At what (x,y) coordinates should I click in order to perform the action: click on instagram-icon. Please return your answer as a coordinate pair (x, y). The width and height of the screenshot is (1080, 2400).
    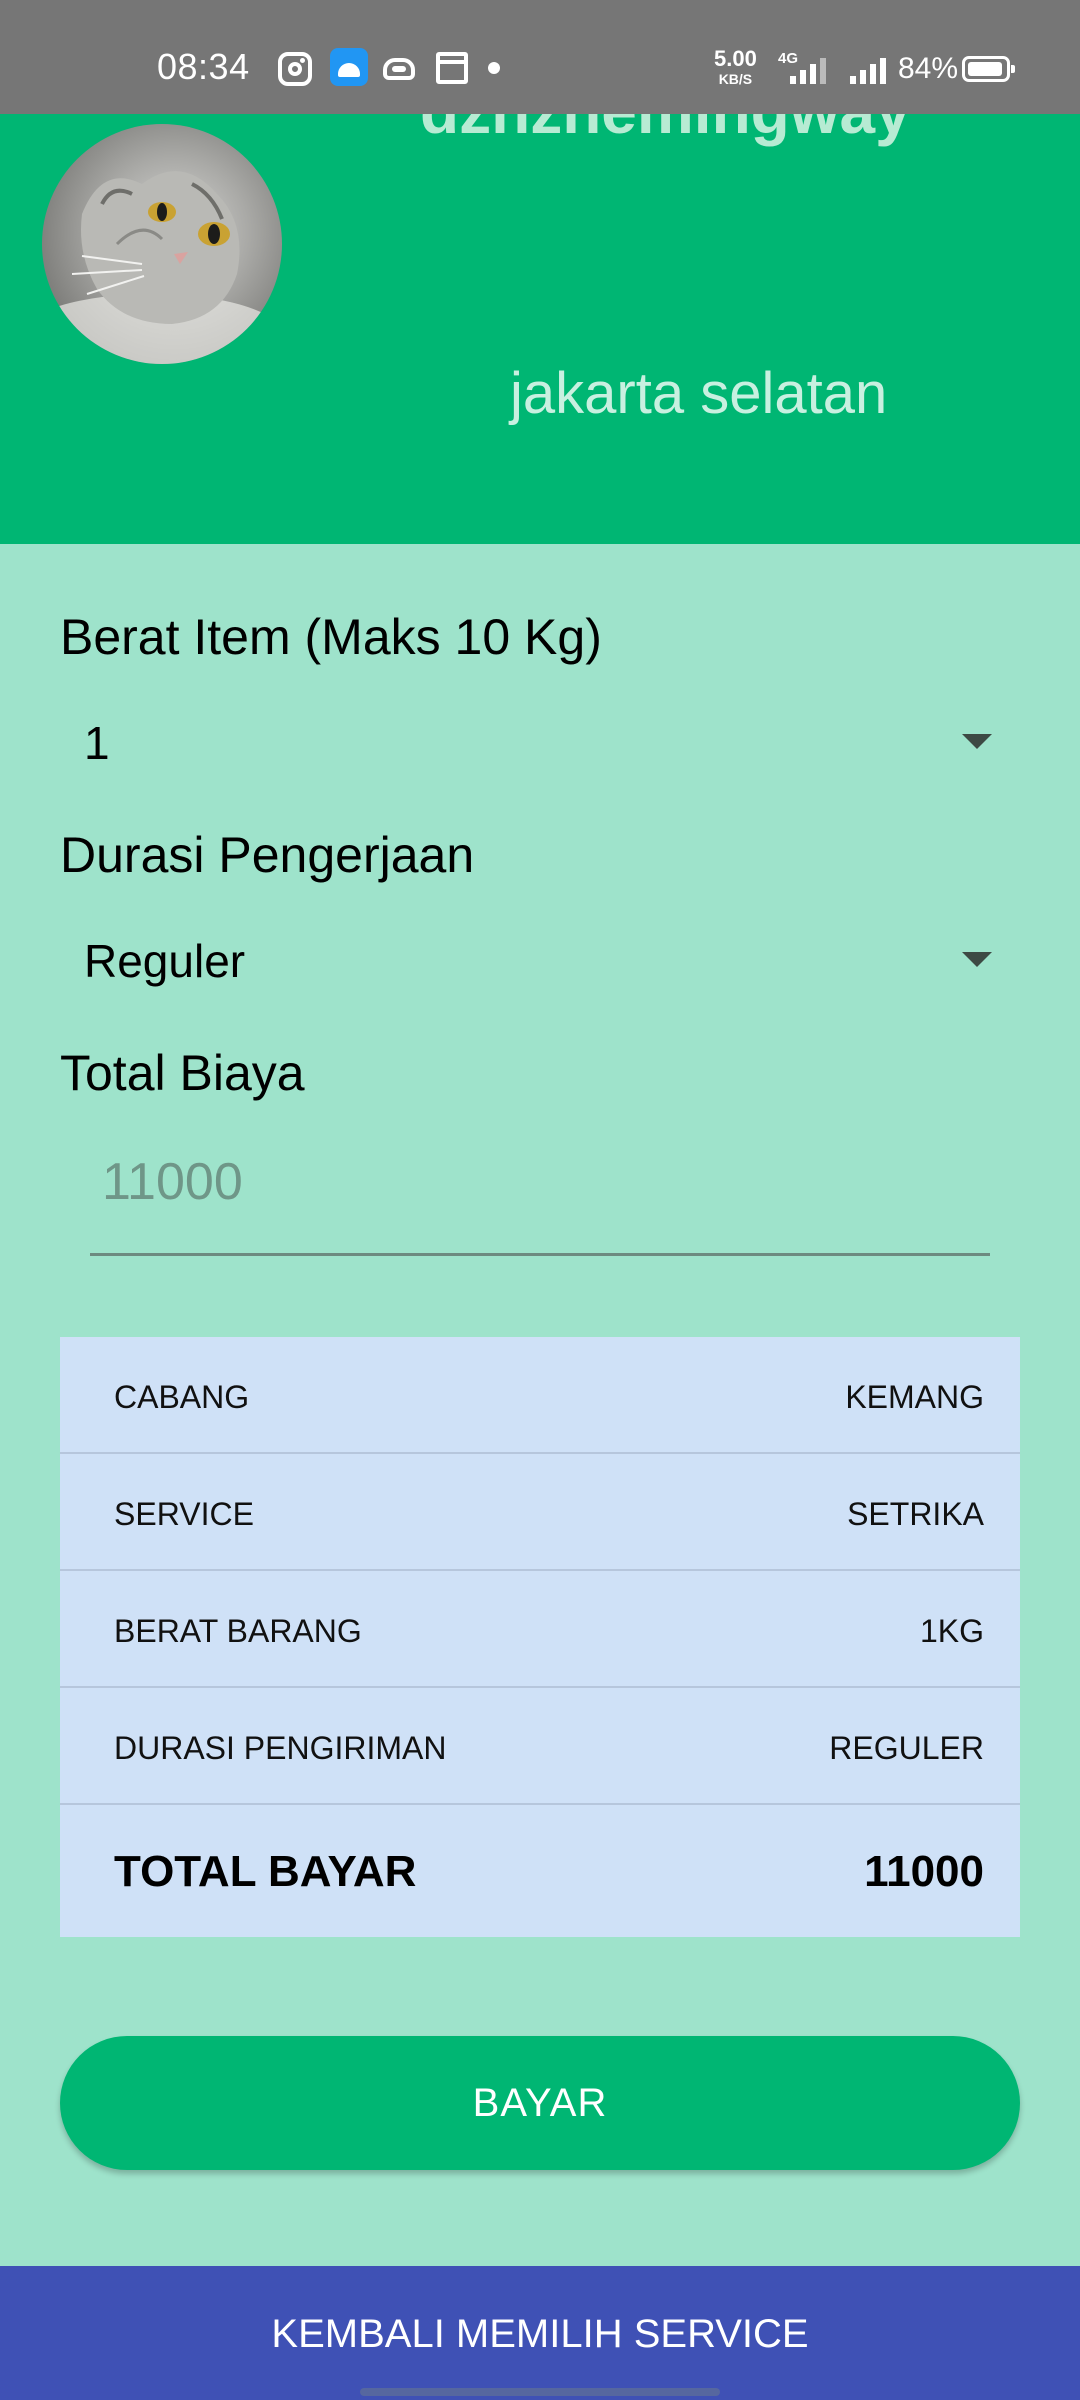
    Looking at the image, I should click on (295, 69).